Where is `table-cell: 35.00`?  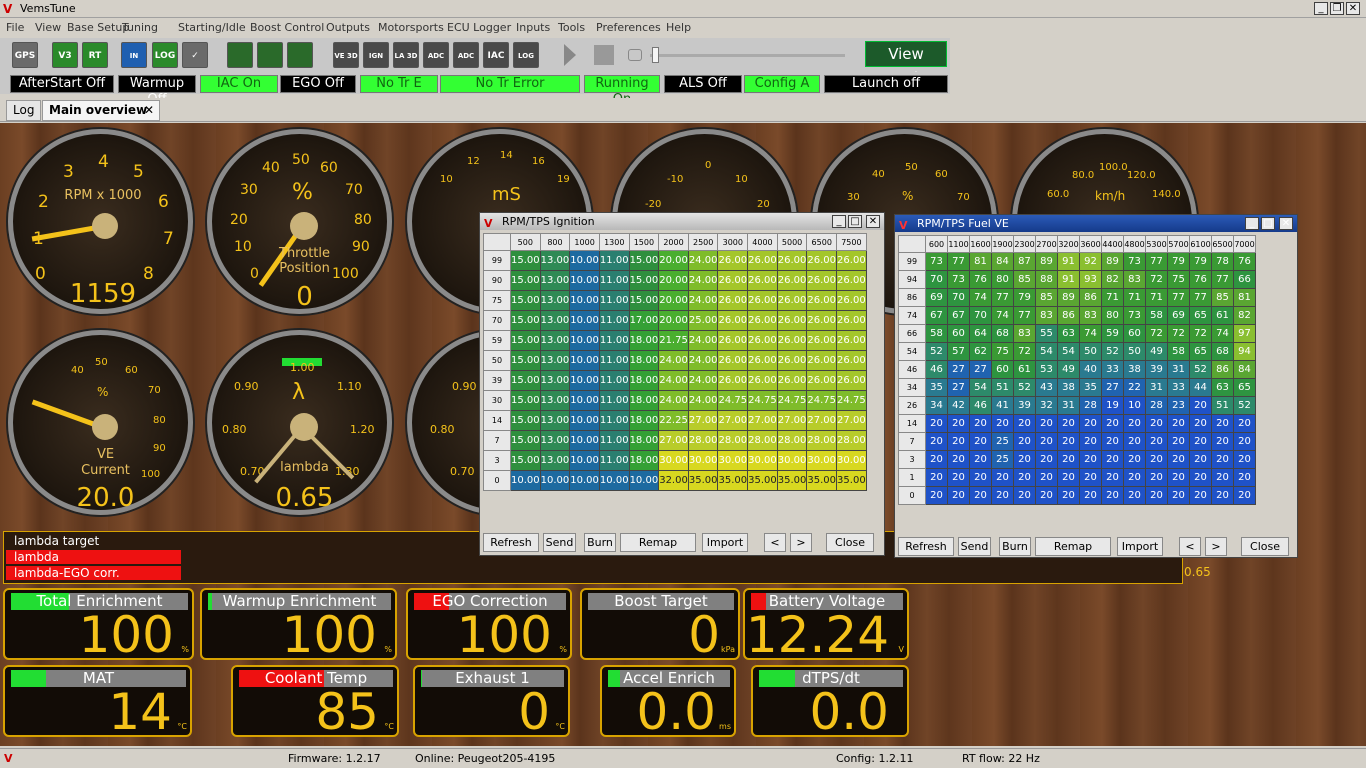 table-cell: 35.00 is located at coordinates (822, 480).